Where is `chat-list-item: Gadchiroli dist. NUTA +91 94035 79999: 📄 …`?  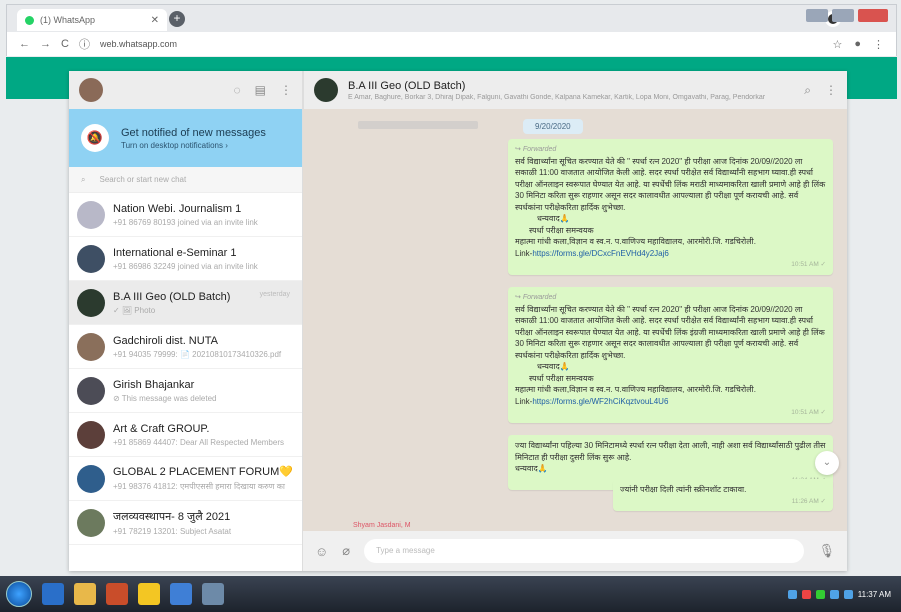 chat-list-item: Gadchiroli dist. NUTA +91 94035 79999: 📄 … is located at coordinates (185, 347).